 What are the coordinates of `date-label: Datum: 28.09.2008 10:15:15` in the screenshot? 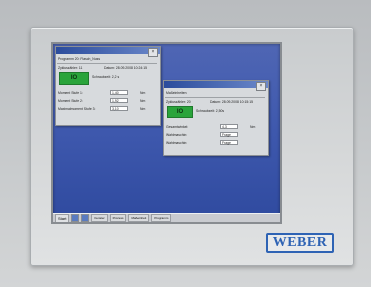 It's located at (231, 102).